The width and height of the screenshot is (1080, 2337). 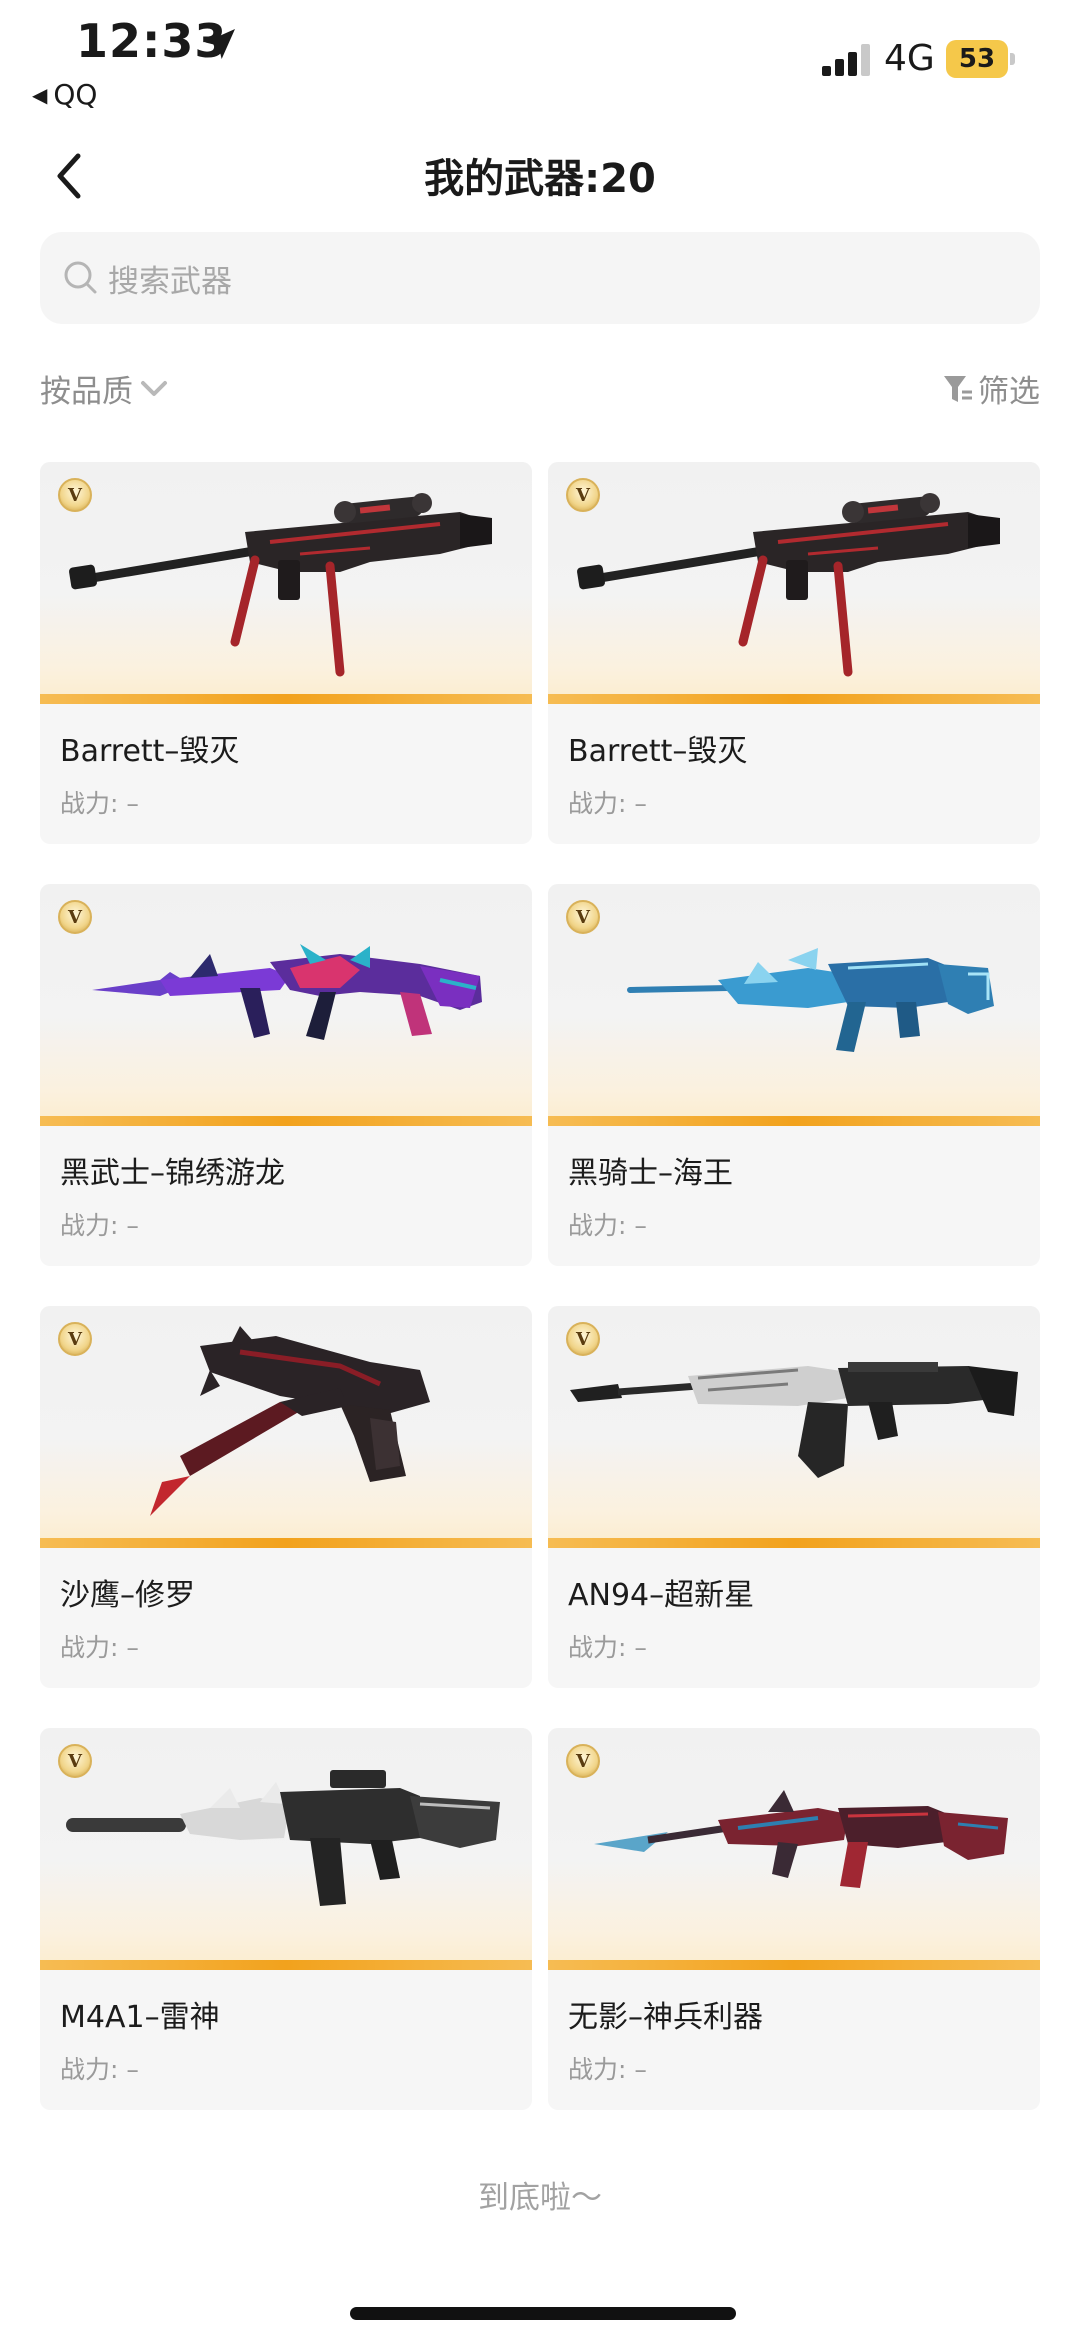 What do you see at coordinates (665, 2017) in the screenshot?
I see `weapon-name: 无影–神兵利器` at bounding box center [665, 2017].